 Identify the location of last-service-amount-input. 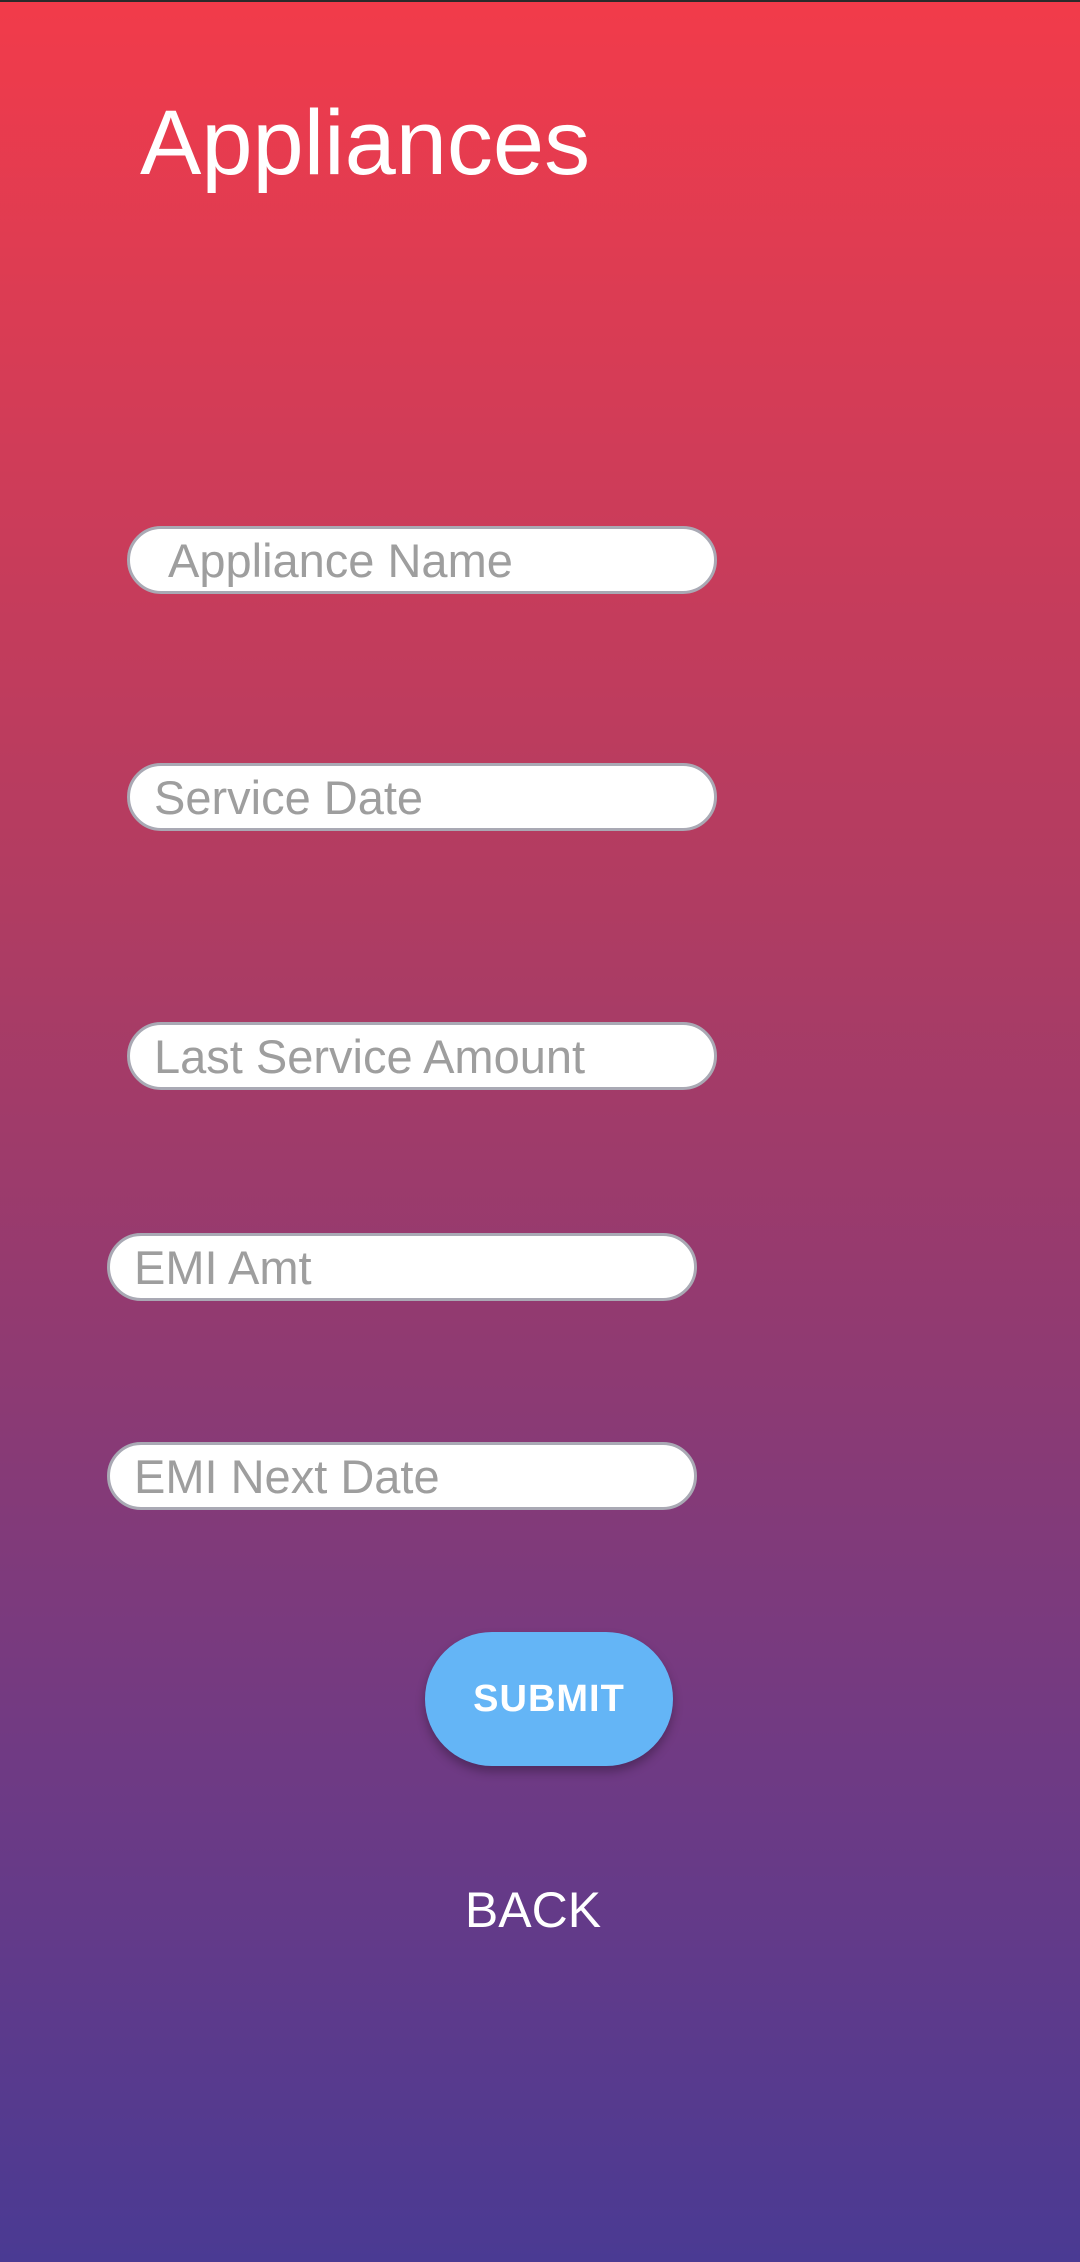
(422, 1056).